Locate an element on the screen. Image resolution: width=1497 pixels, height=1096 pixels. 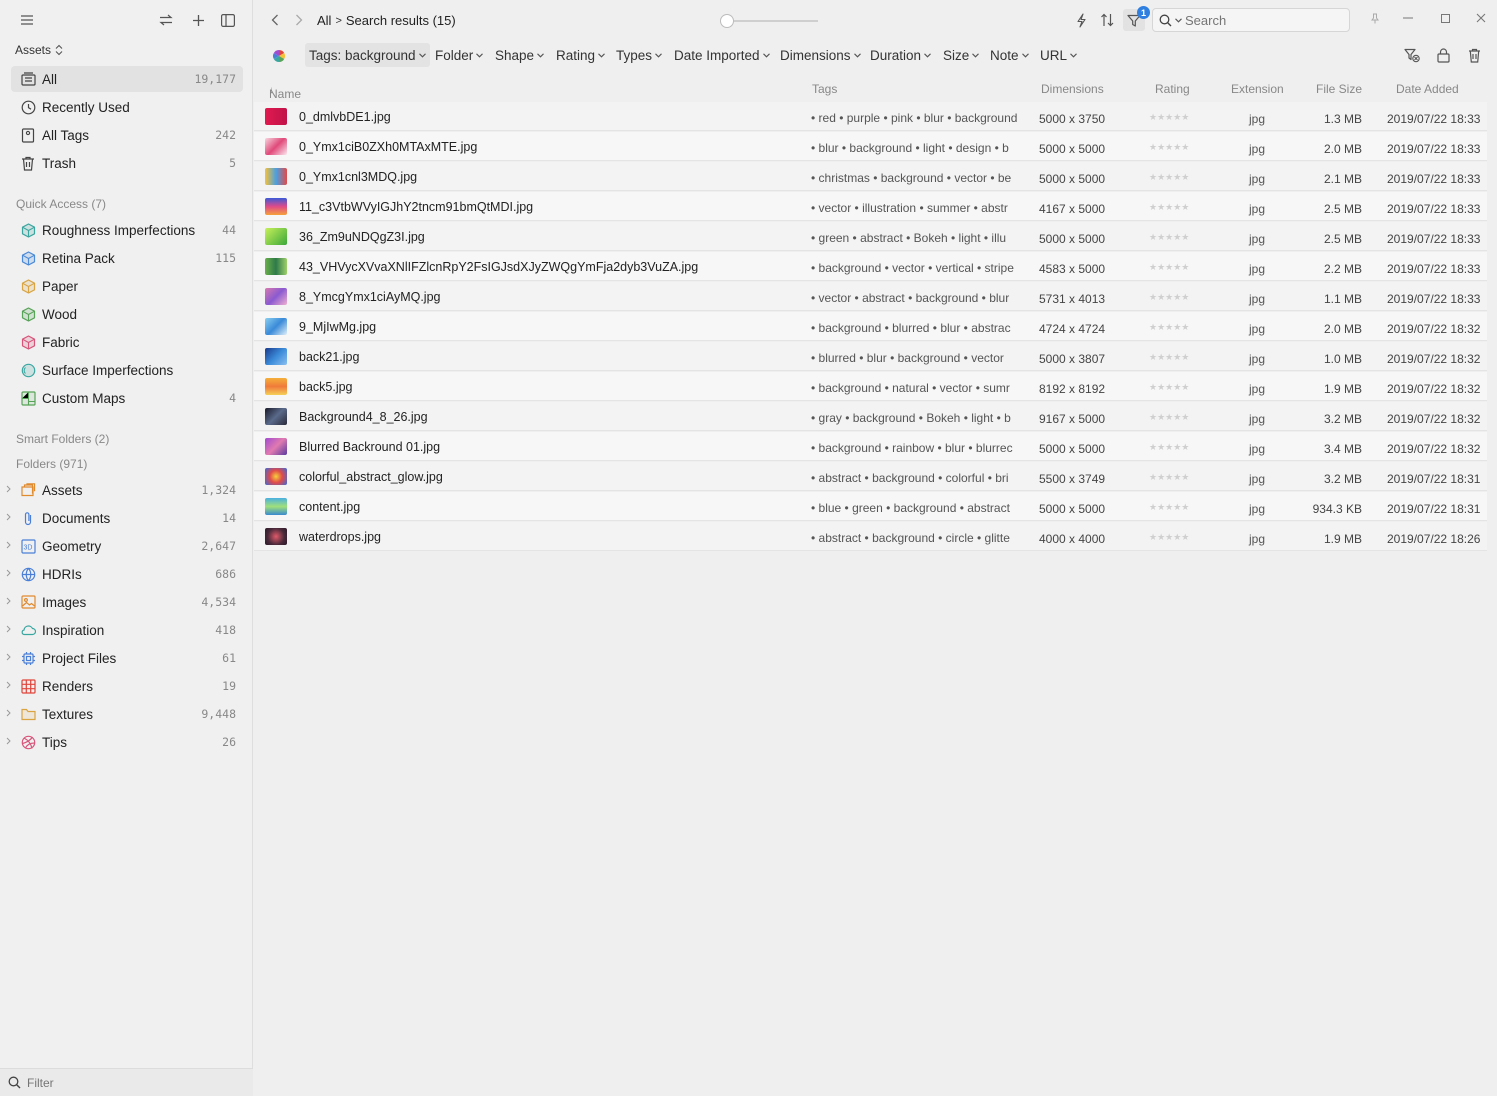
folder-item-assets: Assets 1,324 is located at coordinates (124, 490).